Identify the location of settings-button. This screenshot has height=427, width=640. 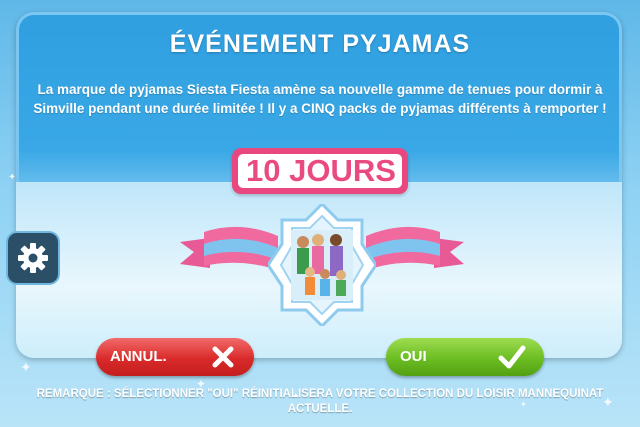
(33, 258).